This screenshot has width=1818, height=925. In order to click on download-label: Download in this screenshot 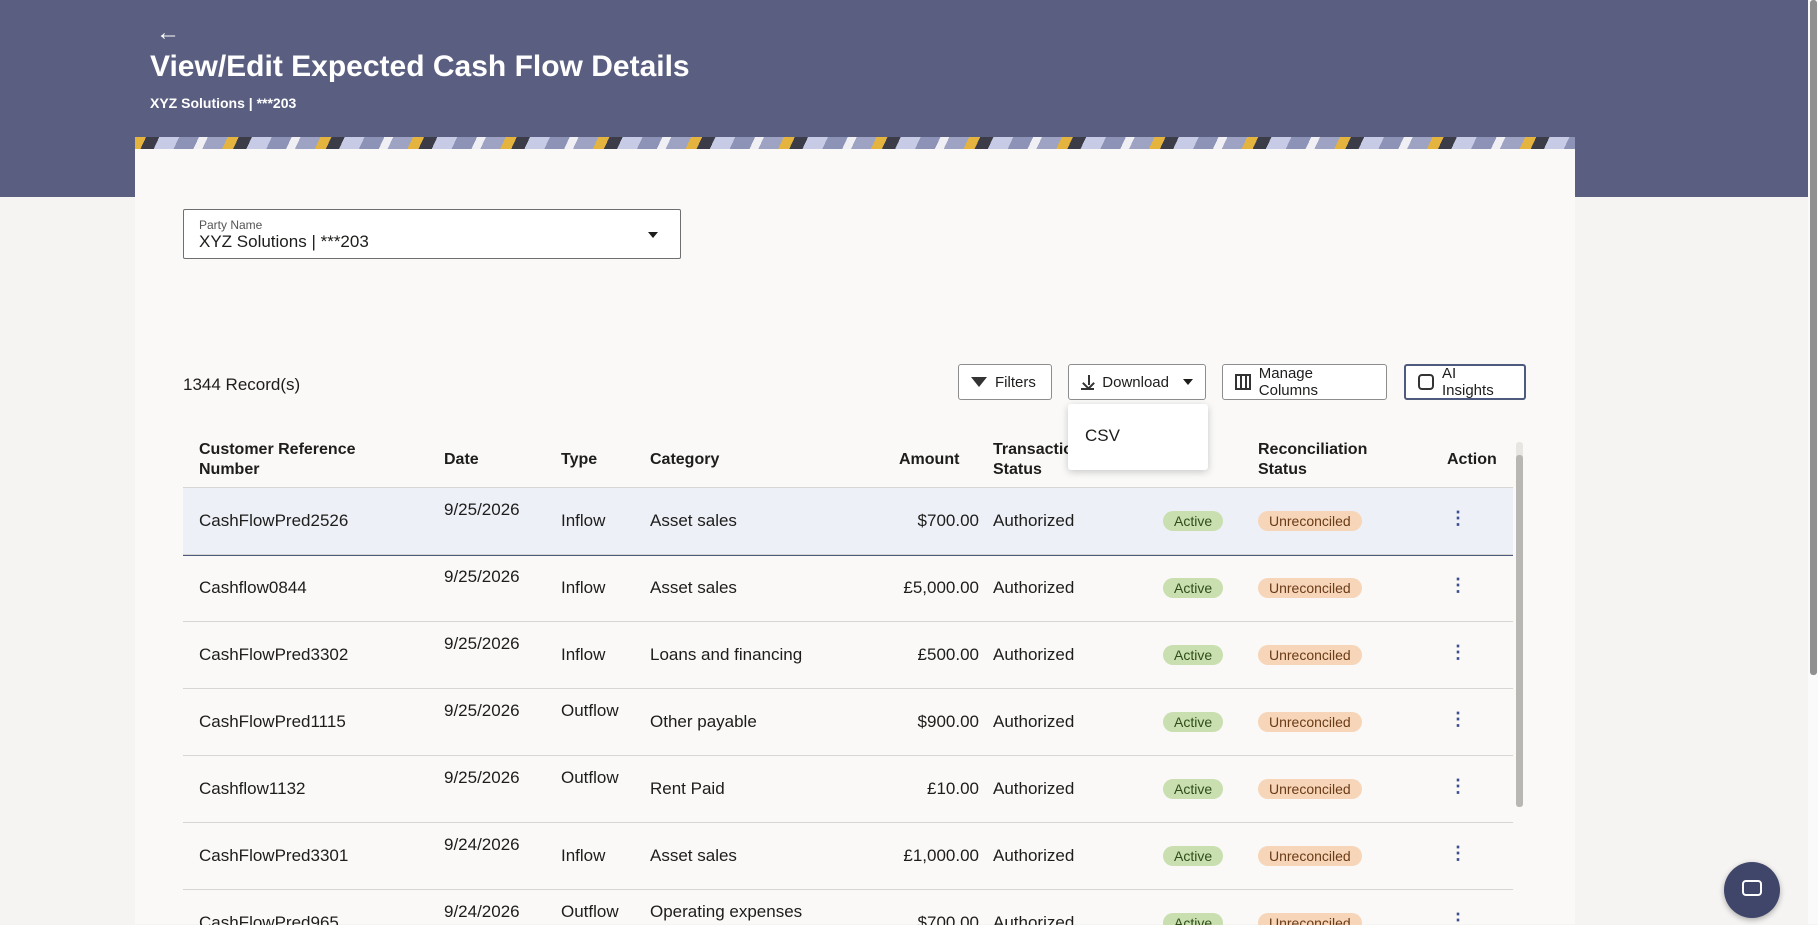, I will do `click(1135, 382)`.